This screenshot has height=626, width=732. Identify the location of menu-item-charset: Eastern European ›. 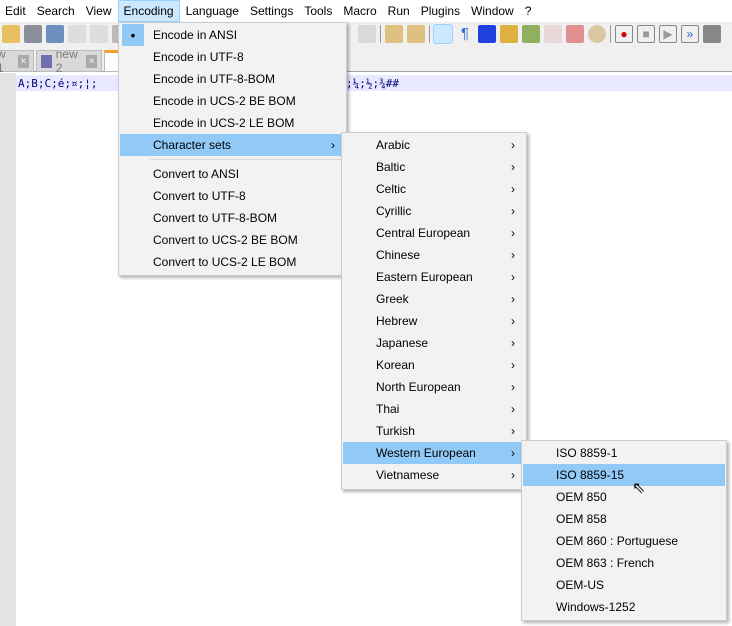
(434, 277).